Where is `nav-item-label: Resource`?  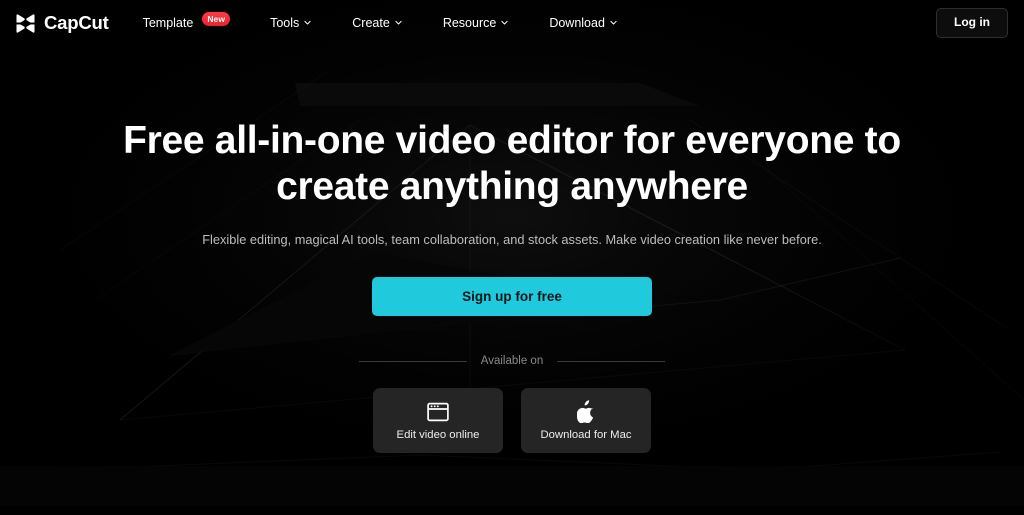
nav-item-label: Resource is located at coordinates (469, 23).